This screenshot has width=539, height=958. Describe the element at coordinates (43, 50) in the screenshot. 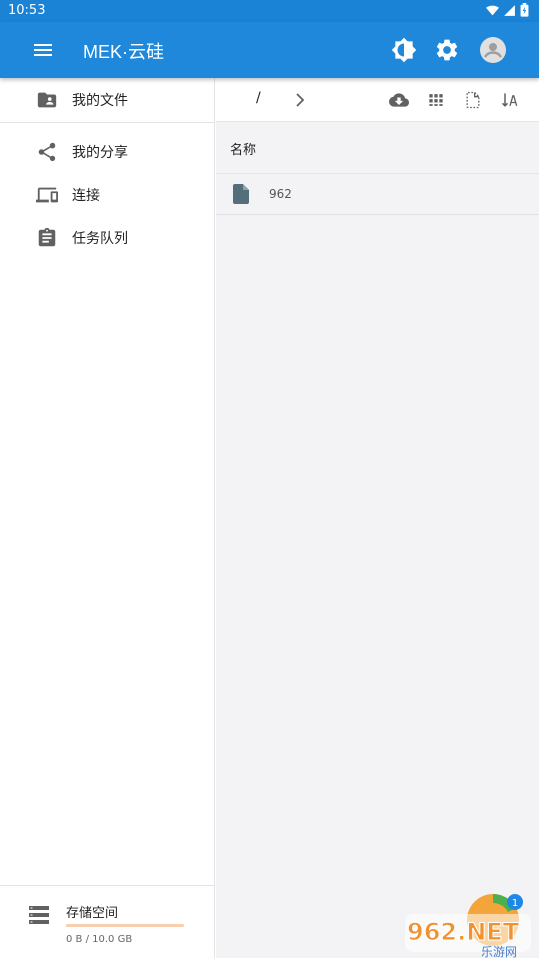

I see `menu-icon` at that location.